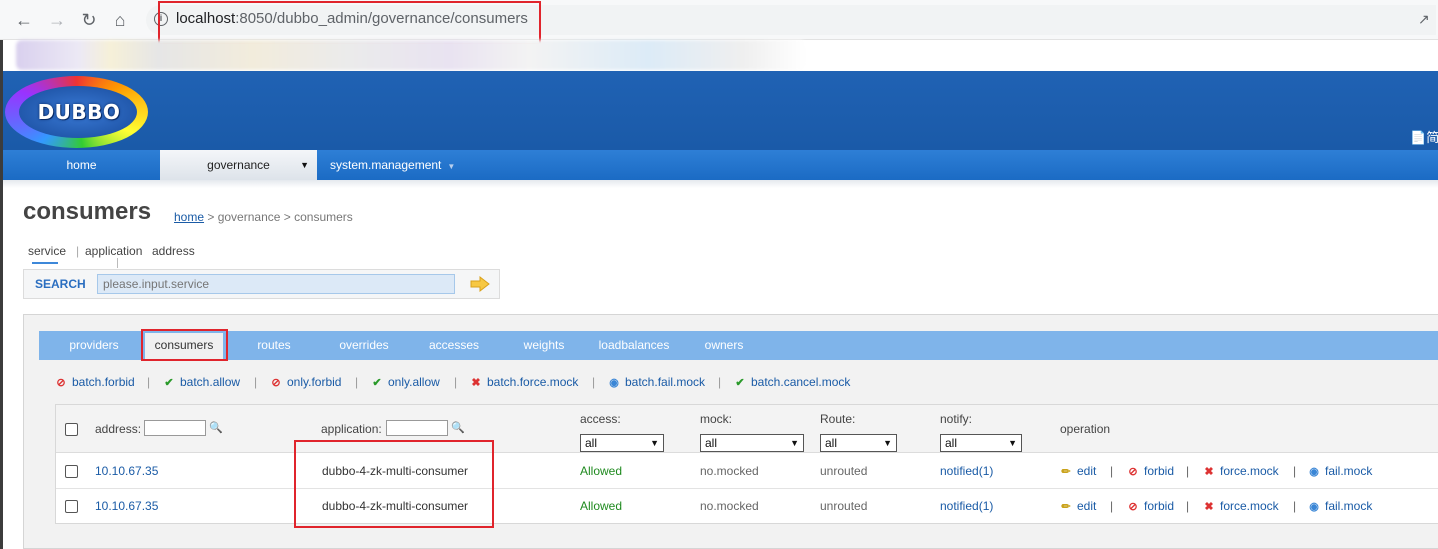 This screenshot has height=549, width=1438. Describe the element at coordinates (480, 284) in the screenshot. I see `arrow-right-icon` at that location.